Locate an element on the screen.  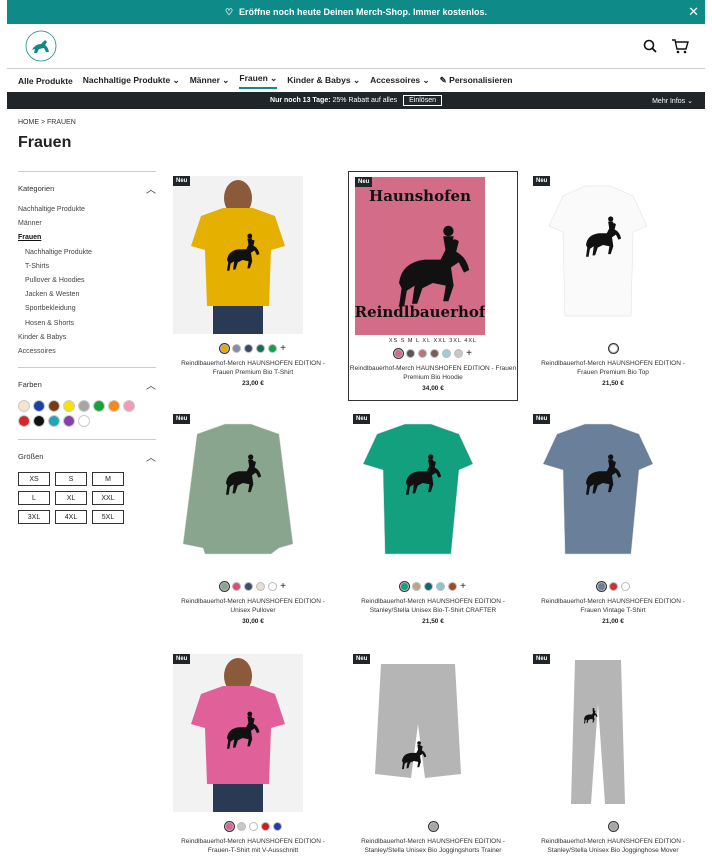
size-button: S is located at coordinates (71, 479).